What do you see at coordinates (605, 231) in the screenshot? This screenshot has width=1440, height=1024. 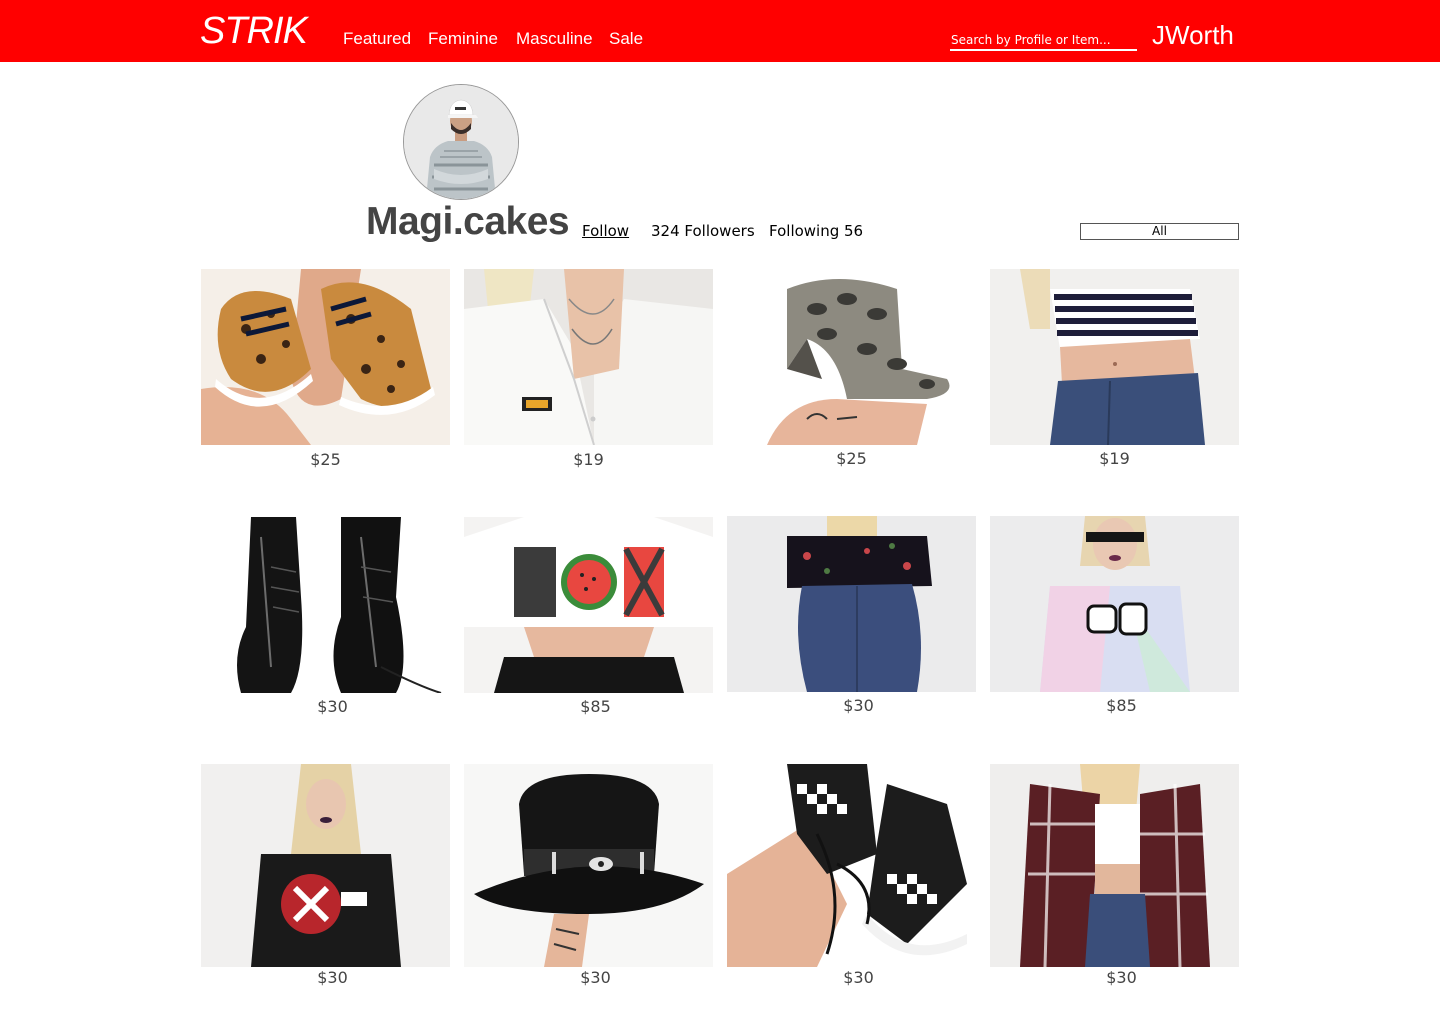 I see `follow-button: Follow` at bounding box center [605, 231].